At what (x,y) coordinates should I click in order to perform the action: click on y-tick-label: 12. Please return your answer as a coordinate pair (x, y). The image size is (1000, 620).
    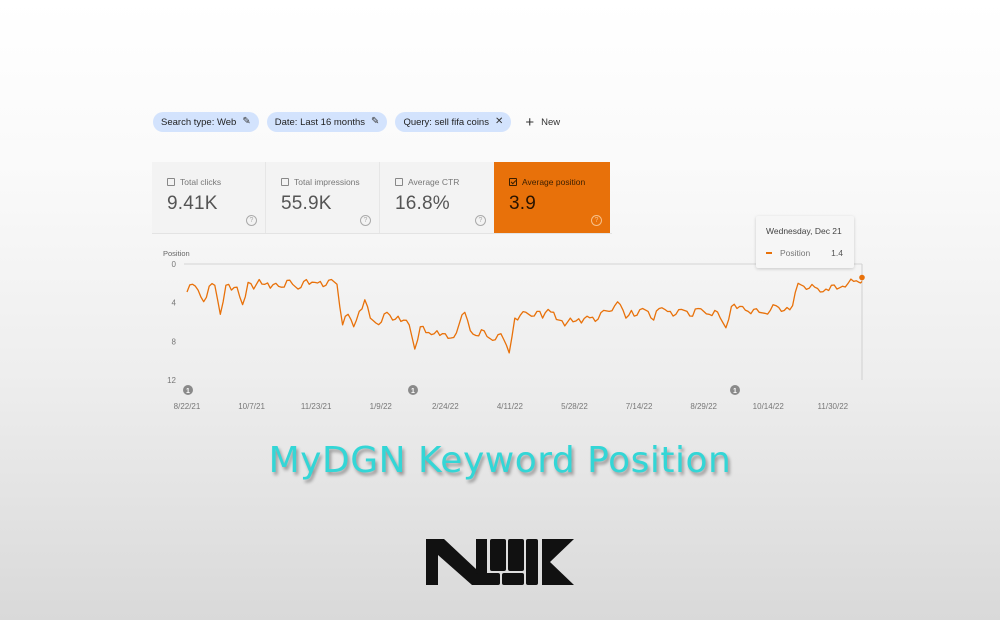
    Looking at the image, I should click on (171, 380).